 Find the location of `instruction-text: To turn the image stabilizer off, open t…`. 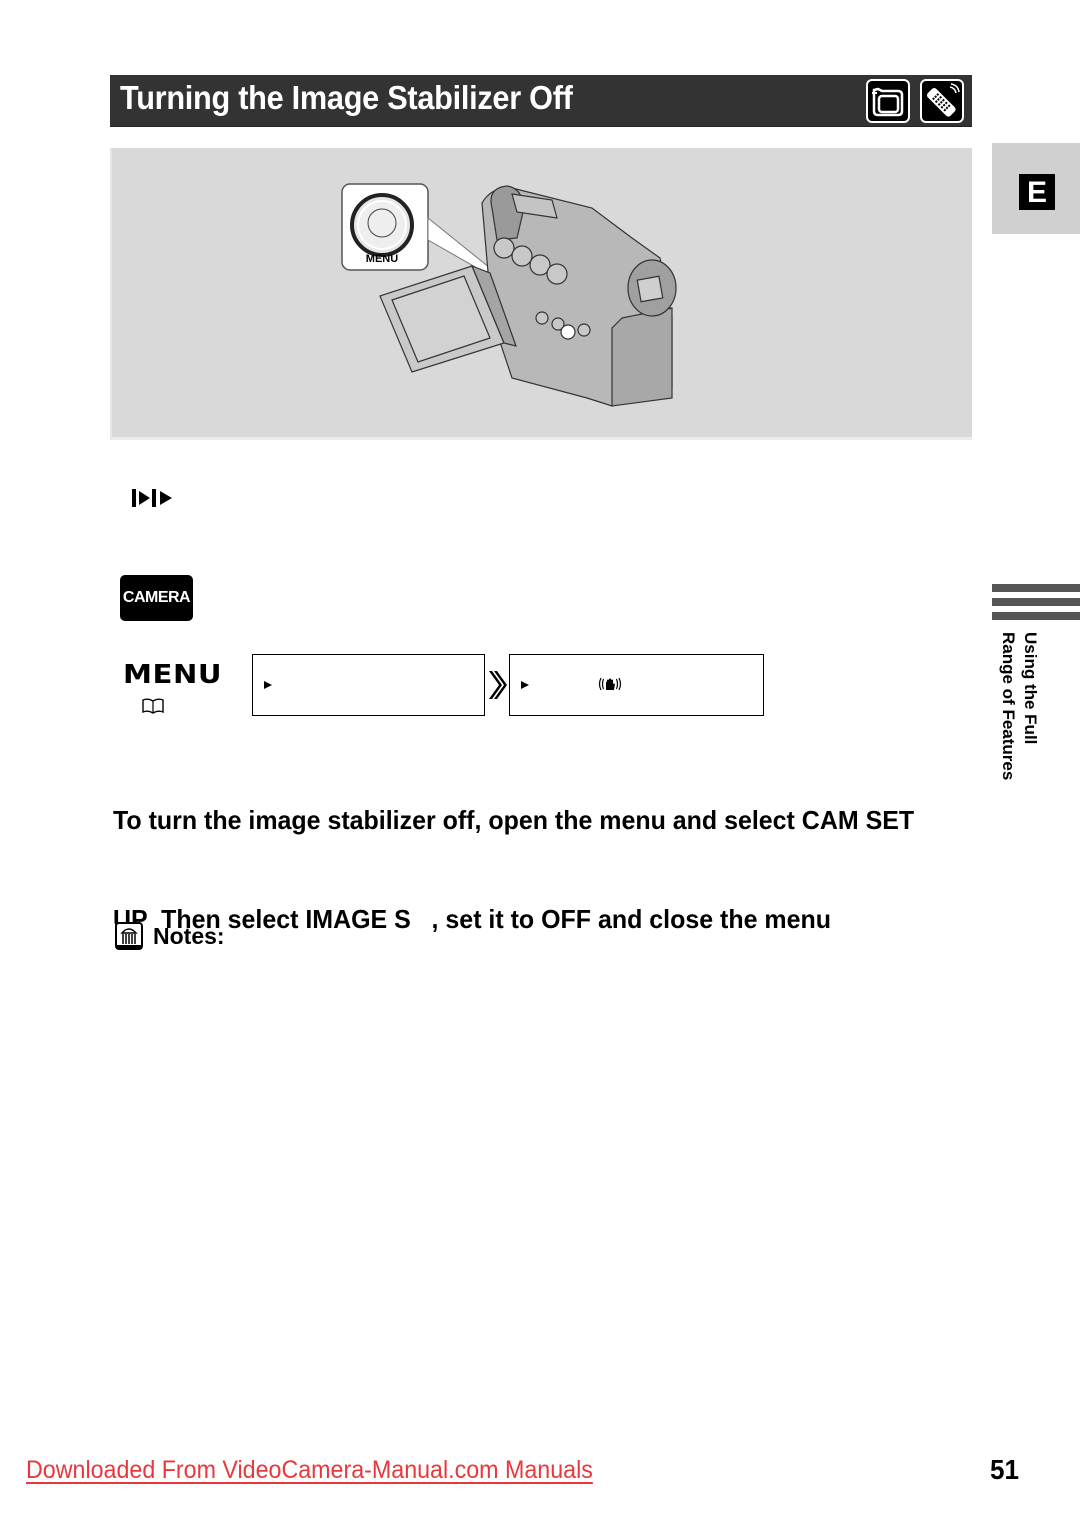

instruction-text: To turn the image stabilizer off, open t… is located at coordinates (559, 853).